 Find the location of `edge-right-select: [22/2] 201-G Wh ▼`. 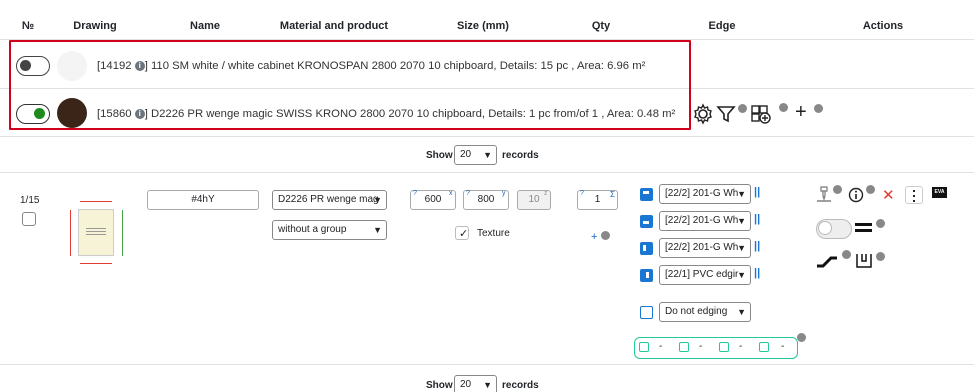

edge-right-select: [22/2] 201-G Wh ▼ is located at coordinates (705, 248).